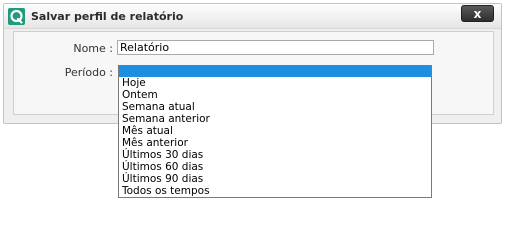 The height and width of the screenshot is (240, 506). What do you see at coordinates (88, 72) in the screenshot?
I see `period-label: Período :` at bounding box center [88, 72].